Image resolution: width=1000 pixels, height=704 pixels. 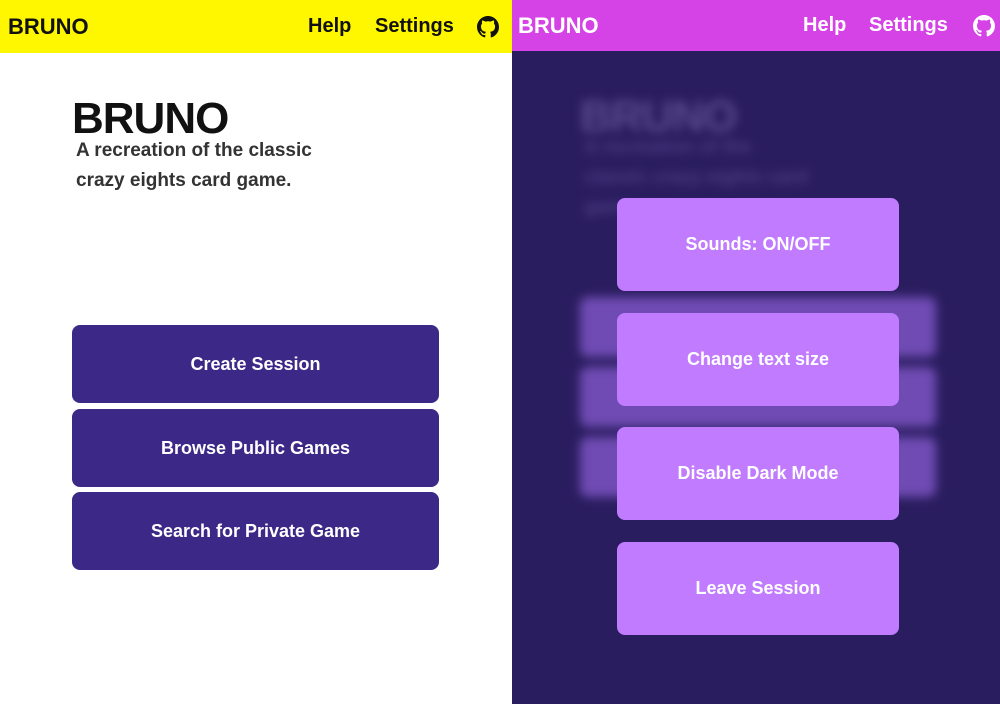 I want to click on create-session-button: Create Session, so click(x=255, y=364).